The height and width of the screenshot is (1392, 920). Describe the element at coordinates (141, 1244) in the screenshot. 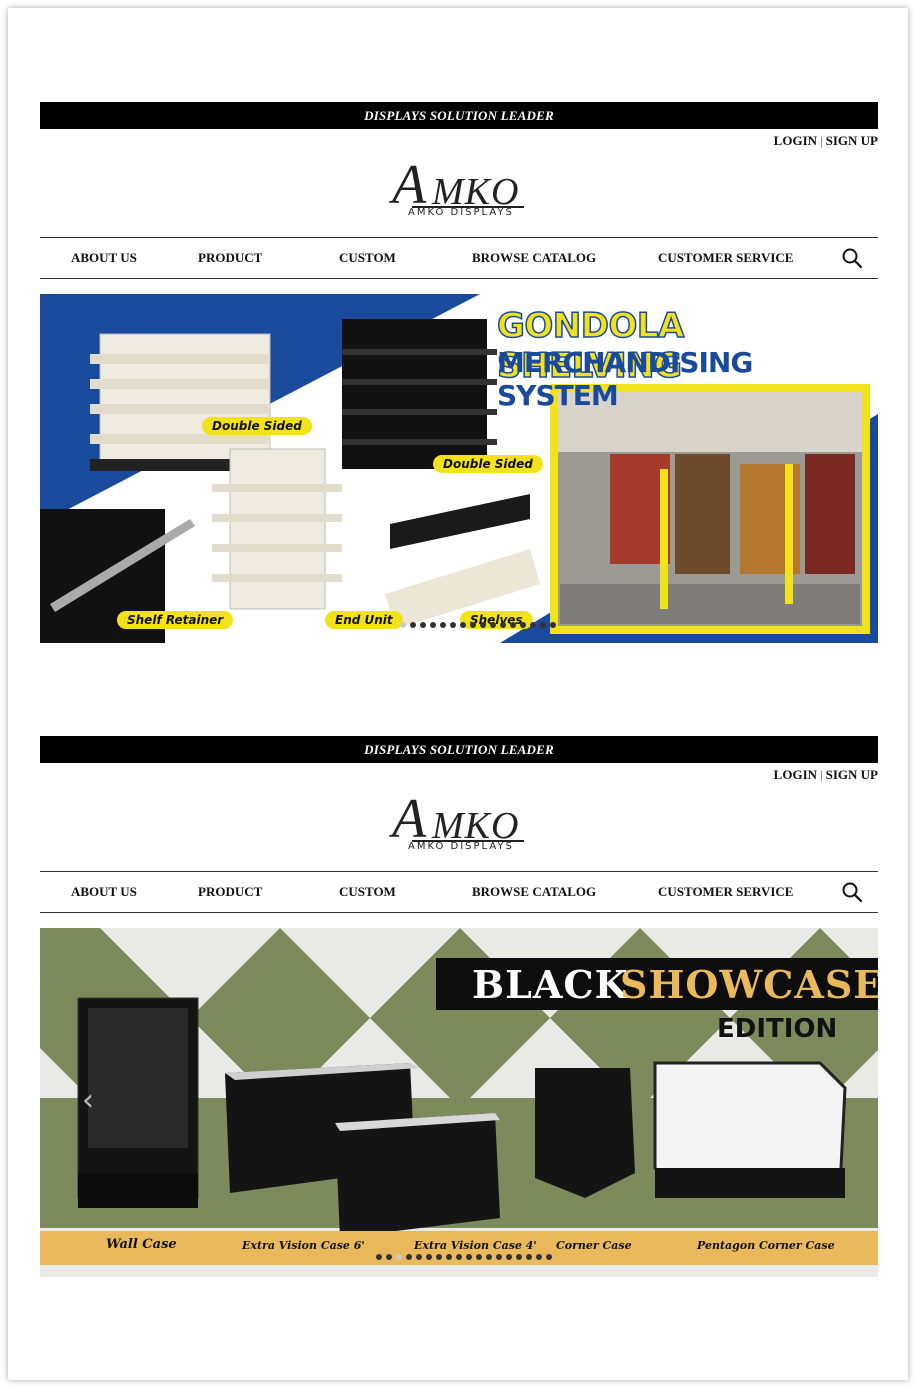

I see `label-wall-case: Wall Case` at that location.